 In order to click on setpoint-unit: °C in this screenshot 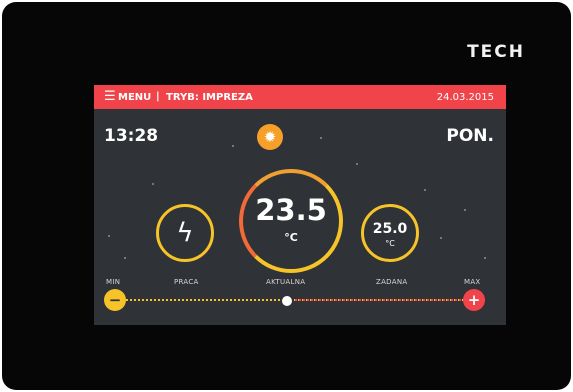, I will do `click(390, 243)`.